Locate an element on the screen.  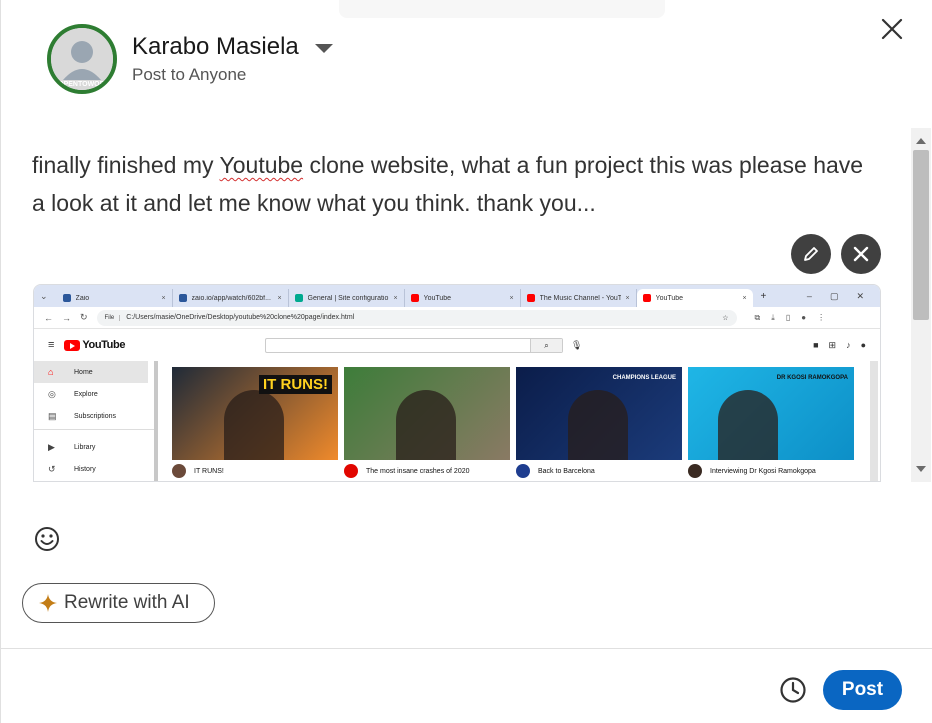
profile-icon: ● is located at coordinates (804, 317).